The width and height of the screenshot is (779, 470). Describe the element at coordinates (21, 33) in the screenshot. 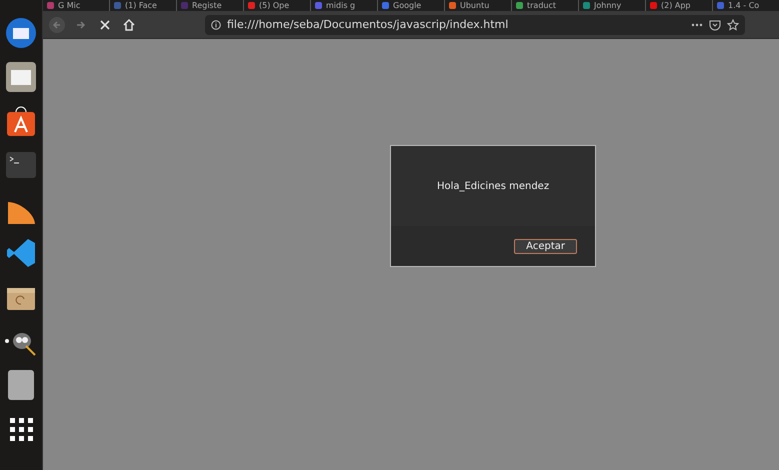

I see `mail-icon` at that location.